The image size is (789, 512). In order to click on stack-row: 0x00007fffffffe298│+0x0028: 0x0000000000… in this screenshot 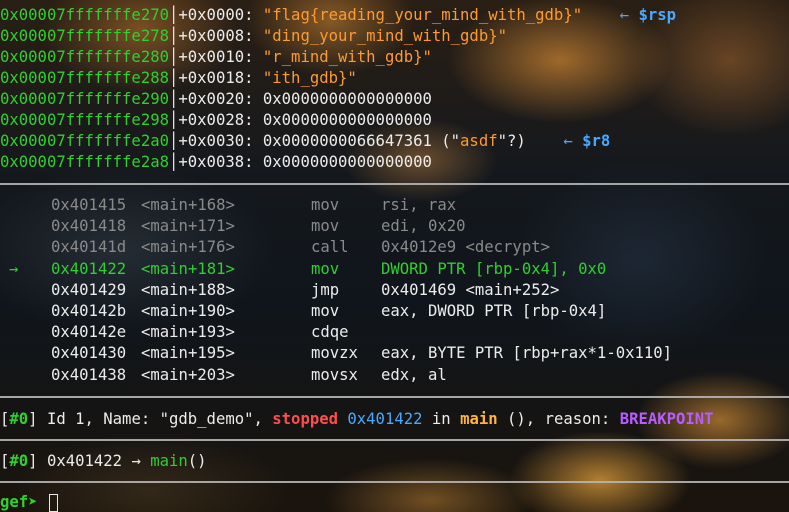, I will do `click(216, 120)`.